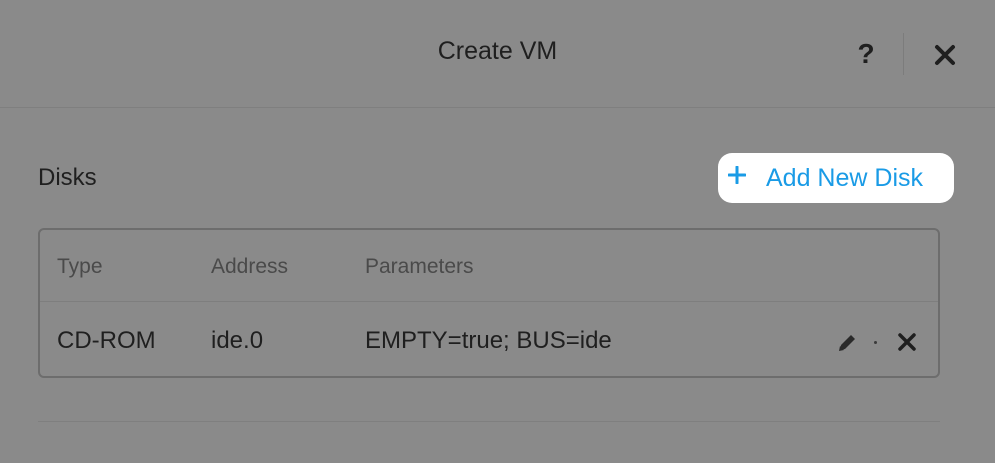 The width and height of the screenshot is (995, 463). What do you see at coordinates (875, 342) in the screenshot?
I see `action-separator` at bounding box center [875, 342].